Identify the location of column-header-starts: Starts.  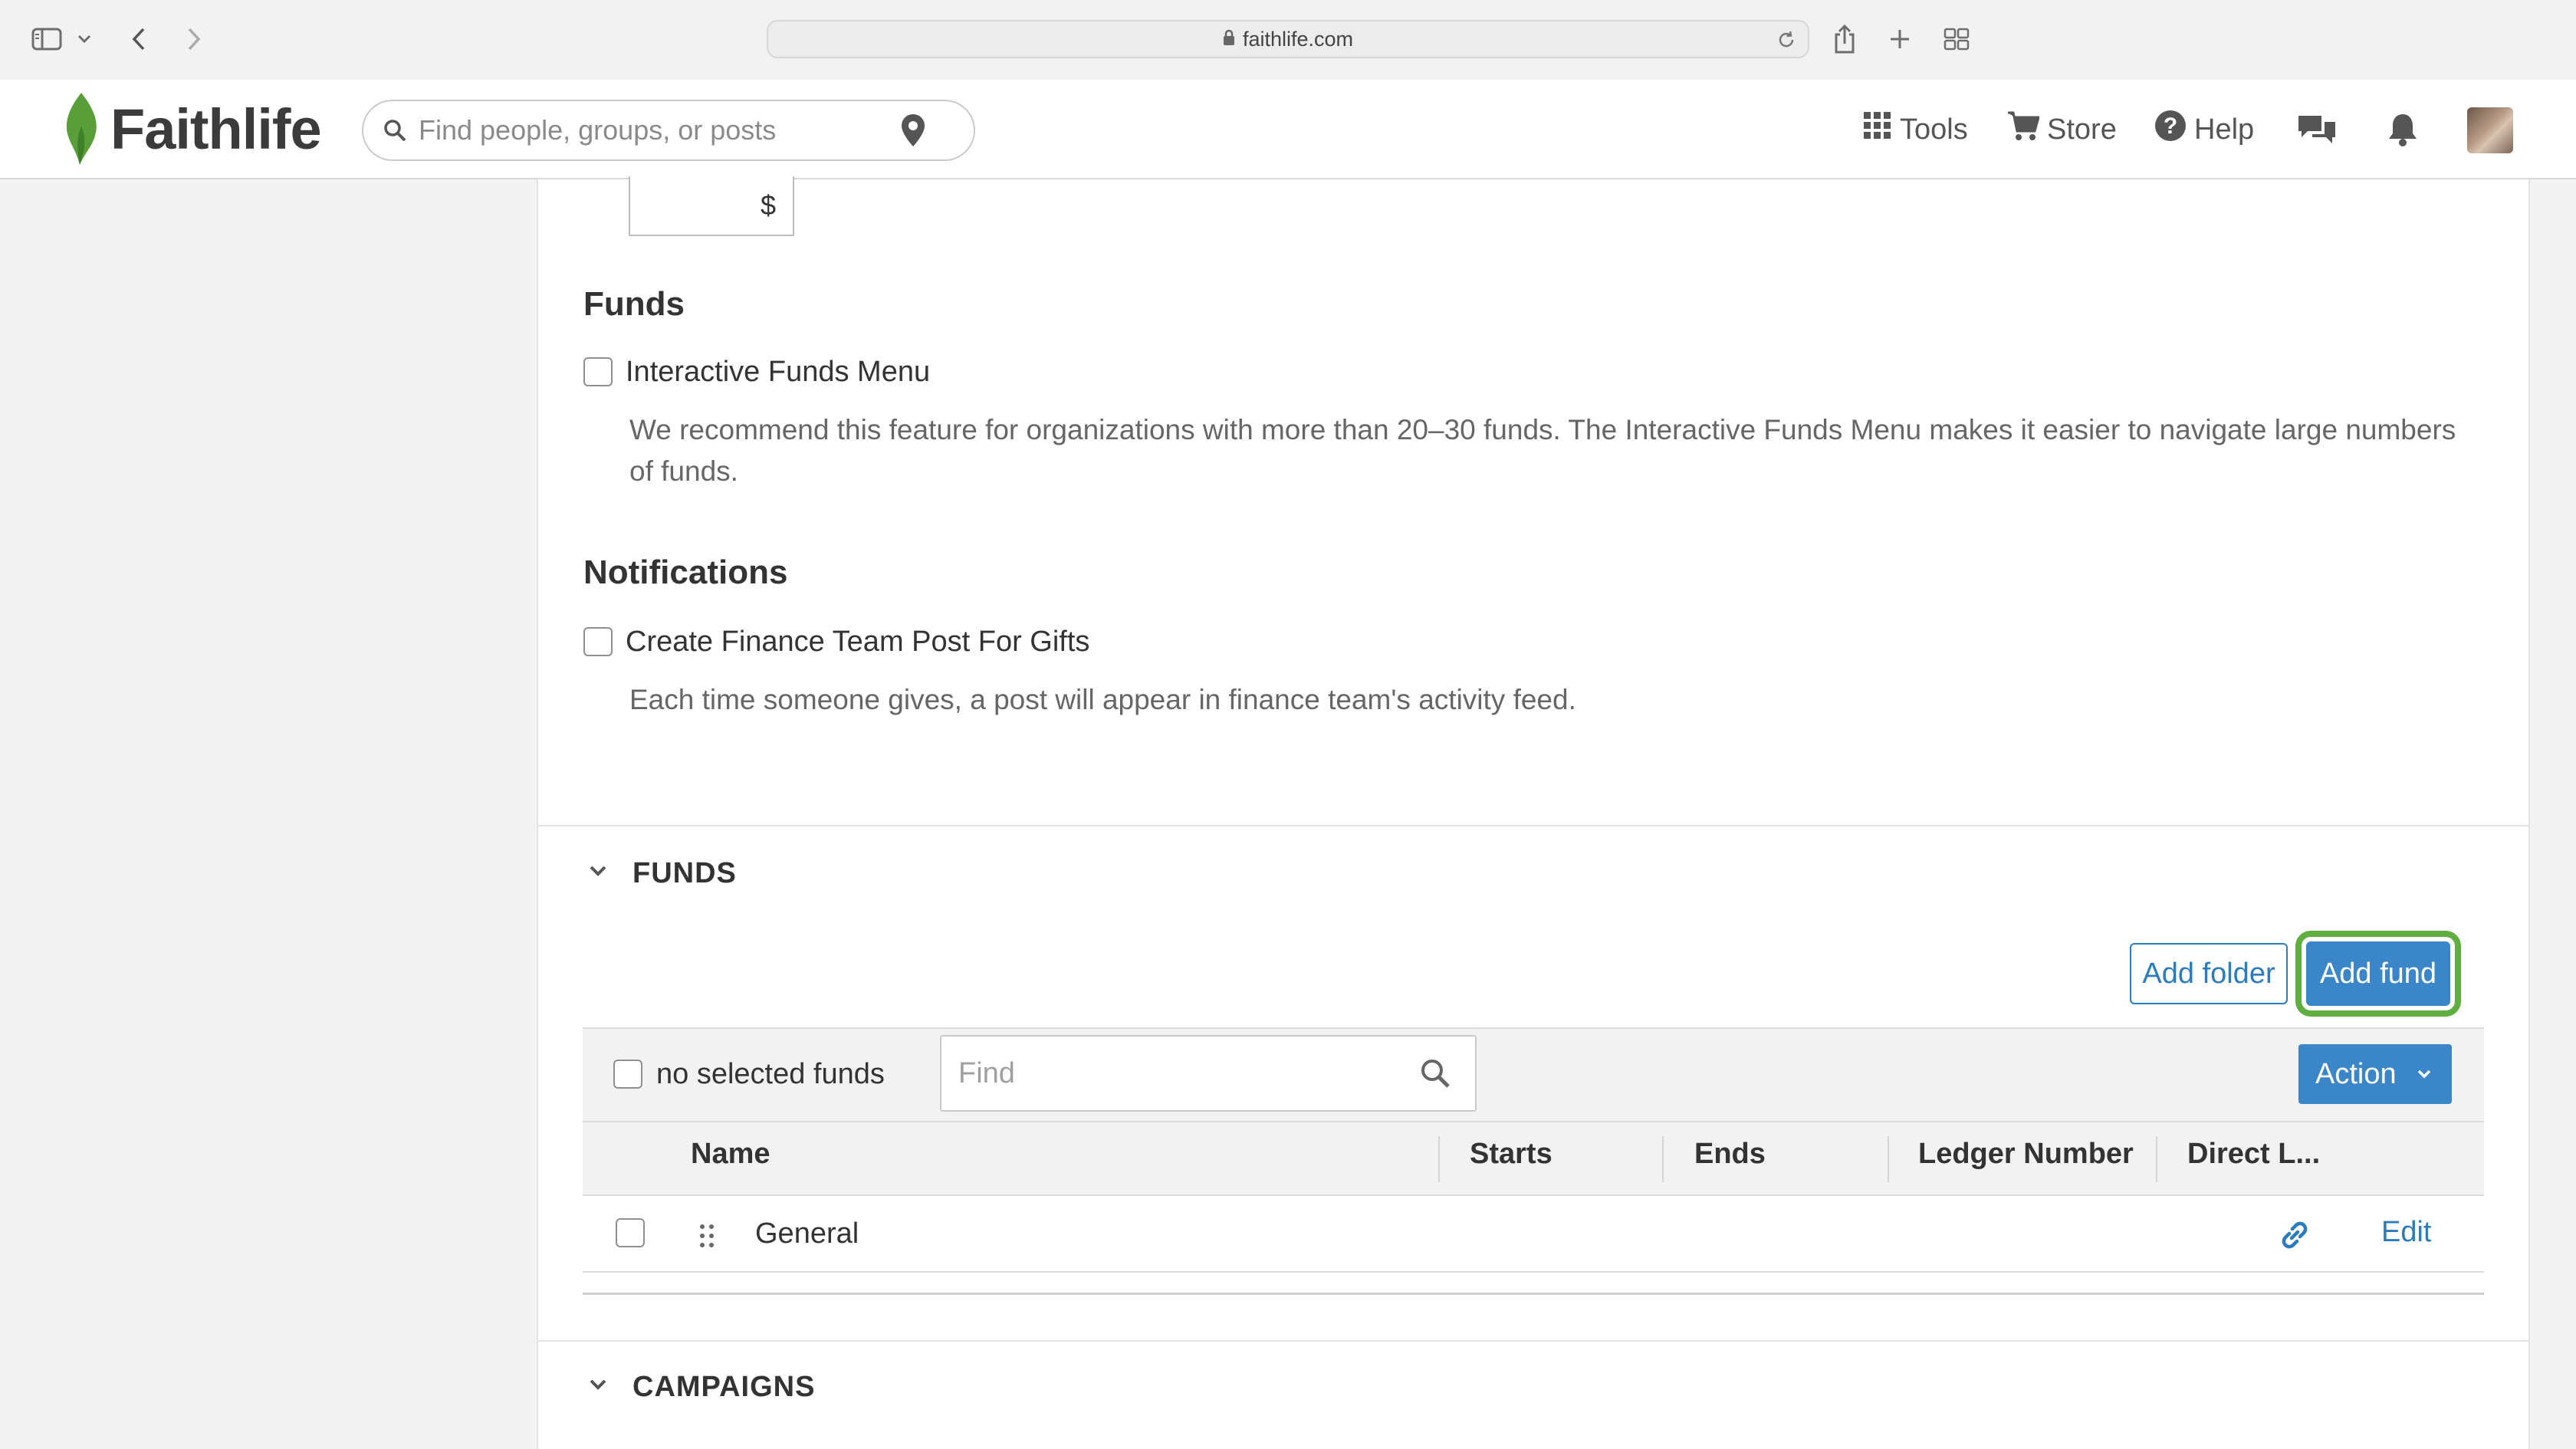
(1511, 1154).